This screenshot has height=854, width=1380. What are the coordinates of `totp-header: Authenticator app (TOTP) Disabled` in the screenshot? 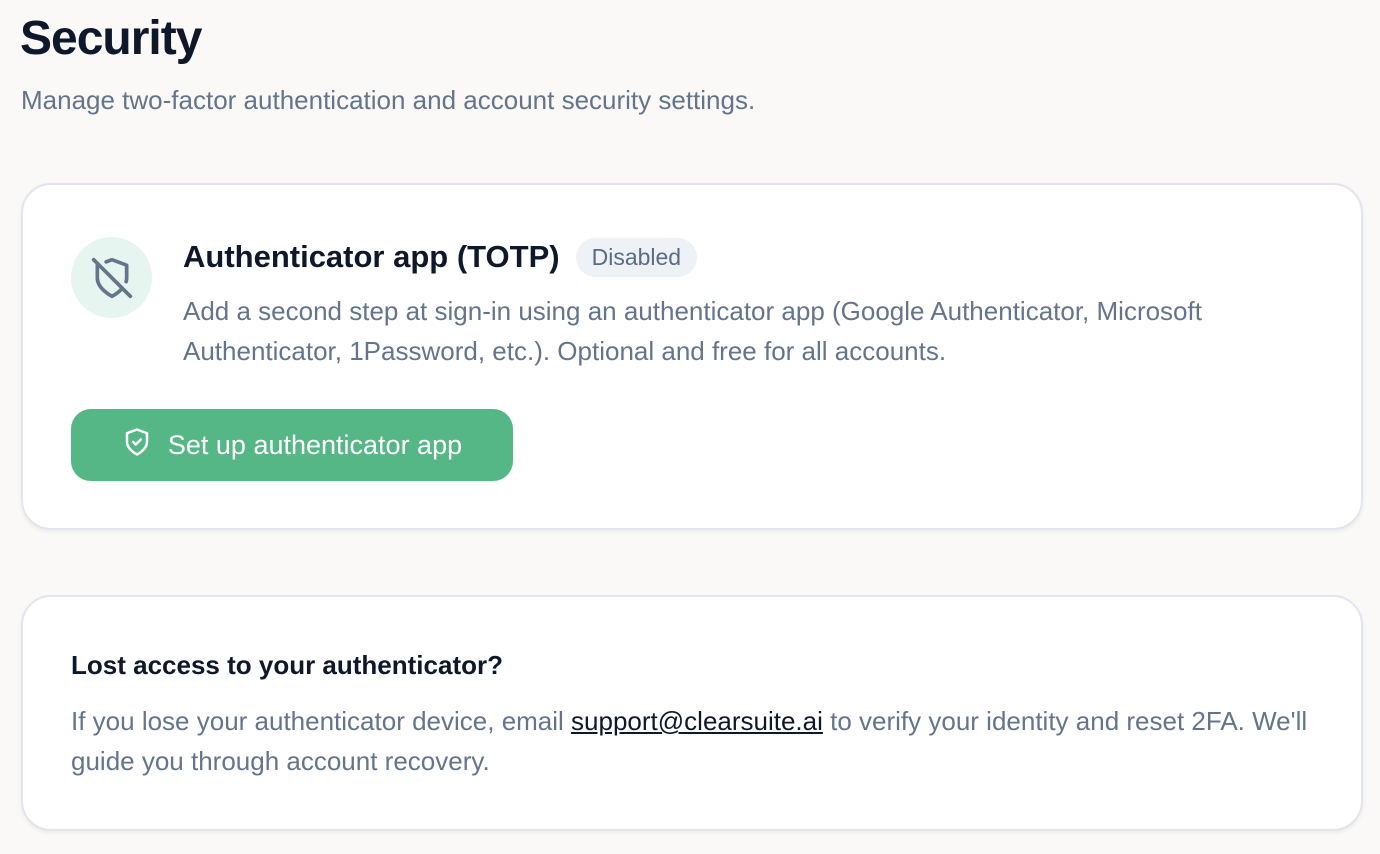 It's located at (440, 257).